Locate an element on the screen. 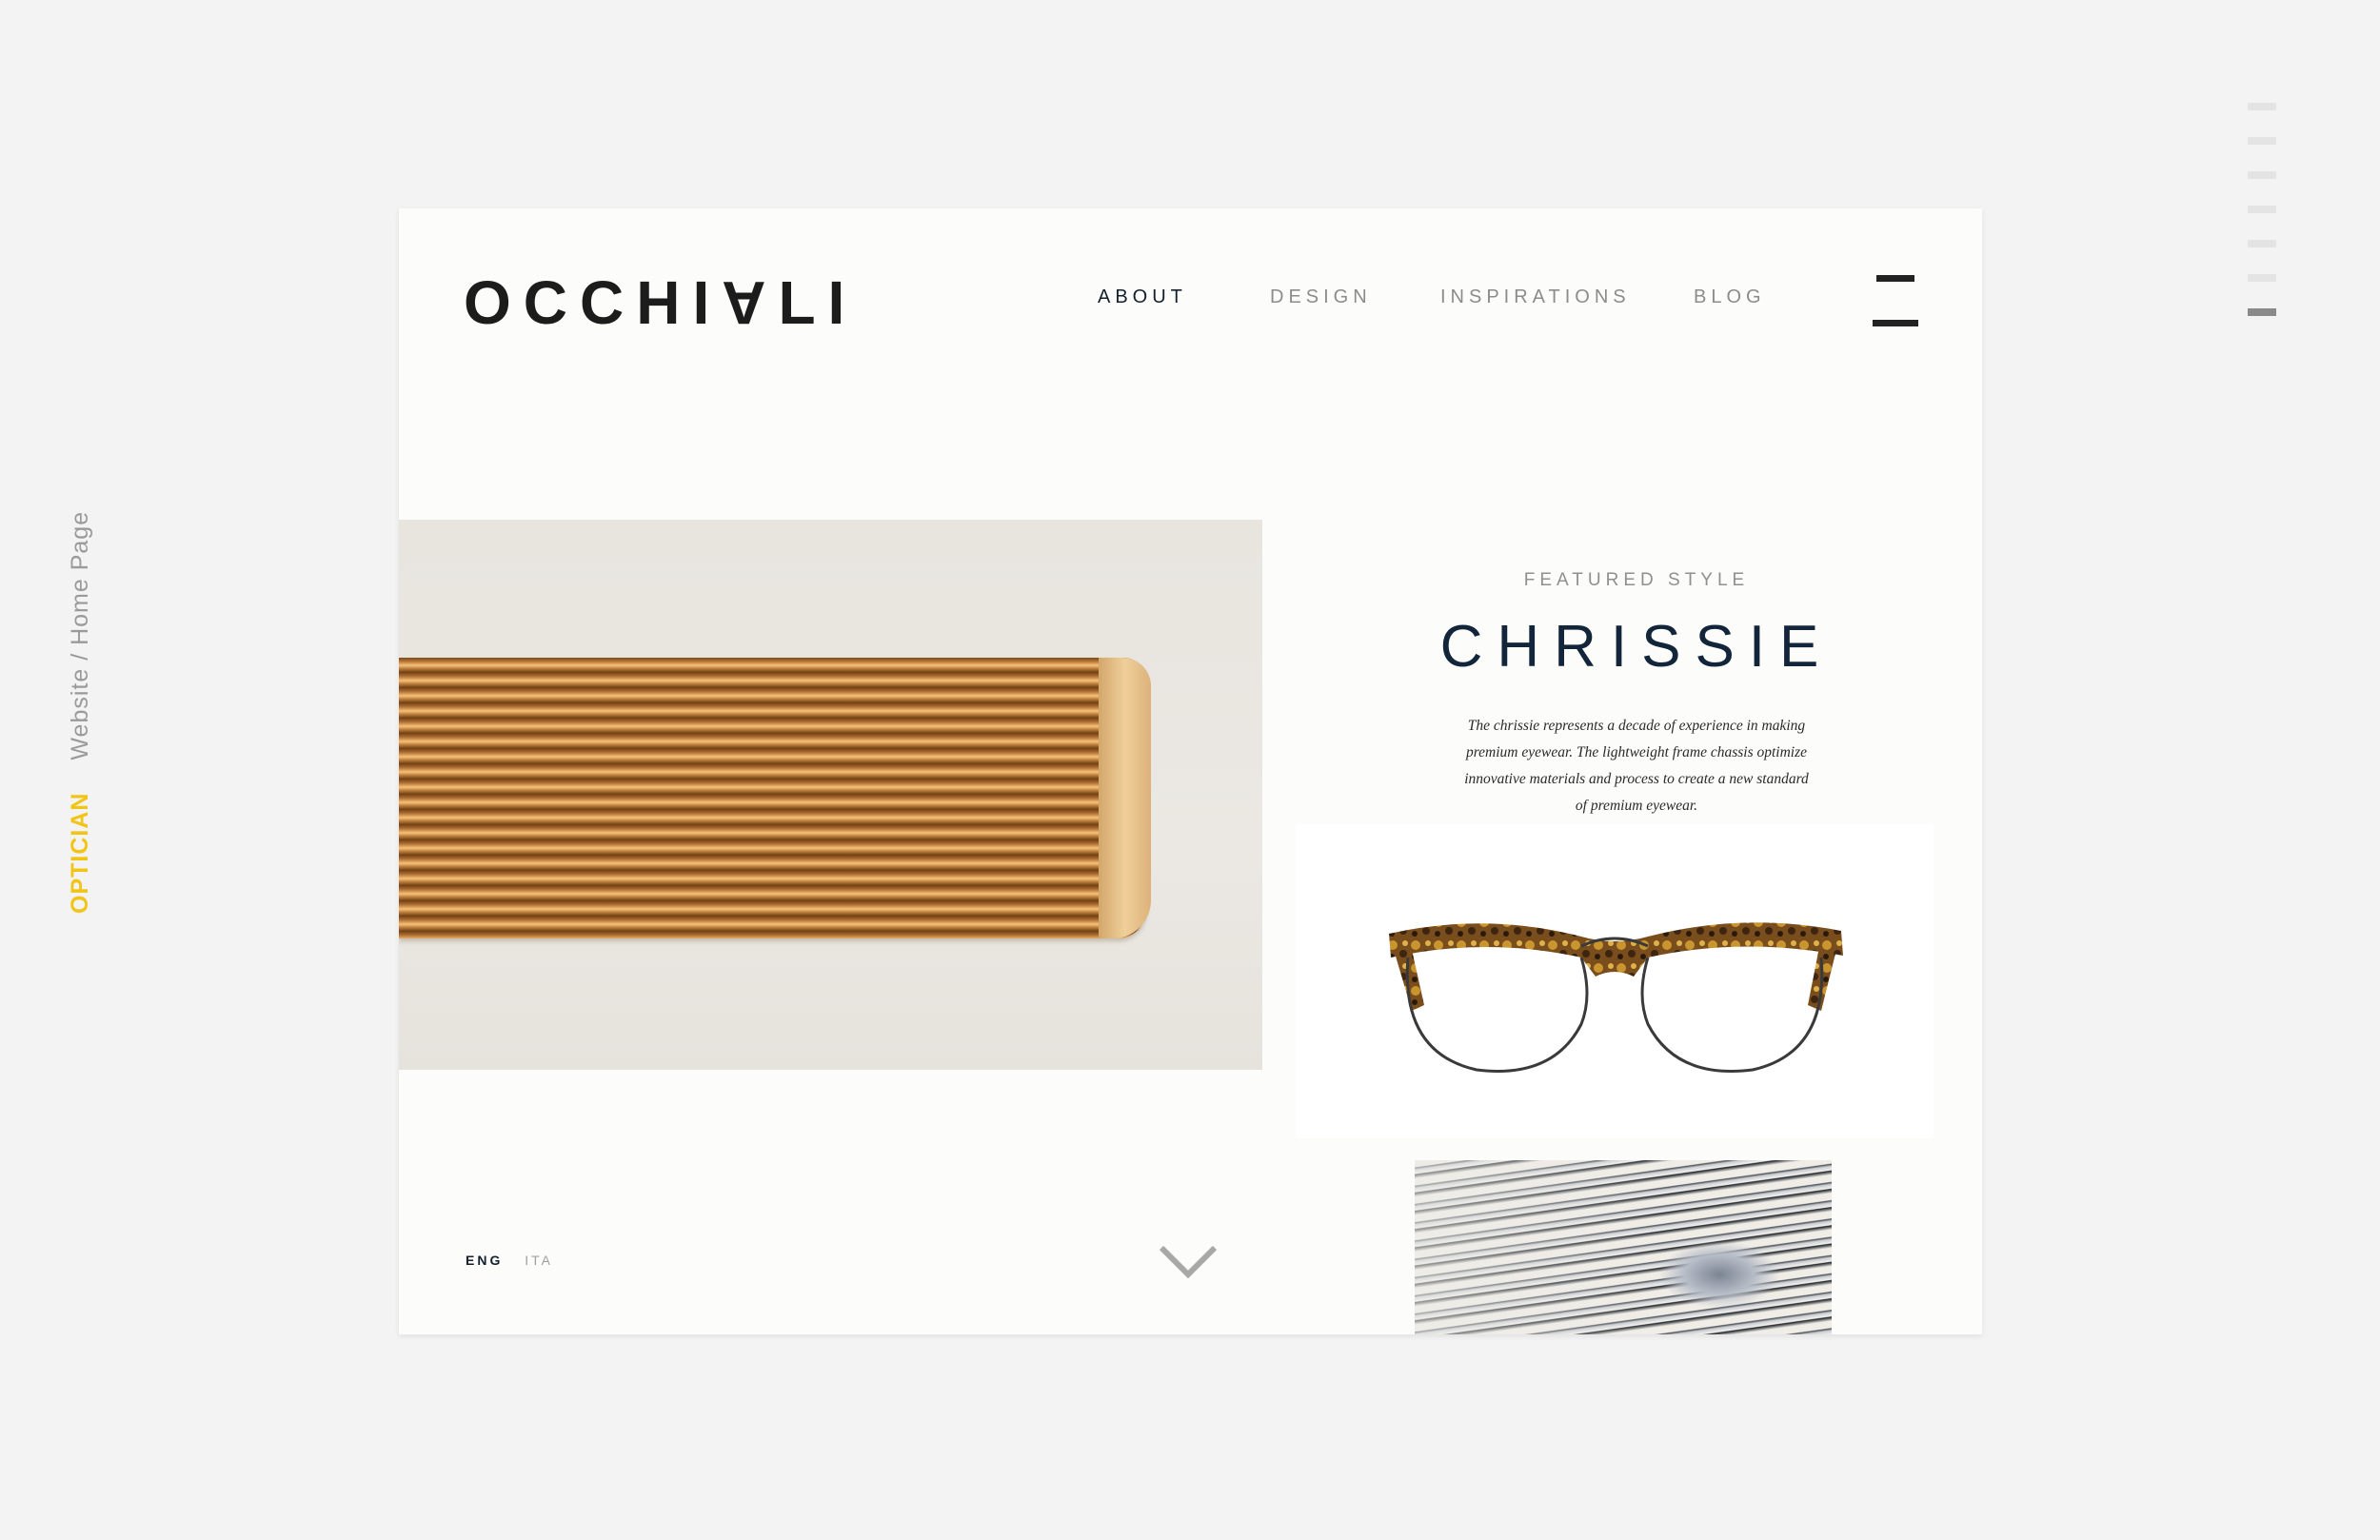 This screenshot has width=2380, height=1540. gold-bar-end is located at coordinates (1125, 798).